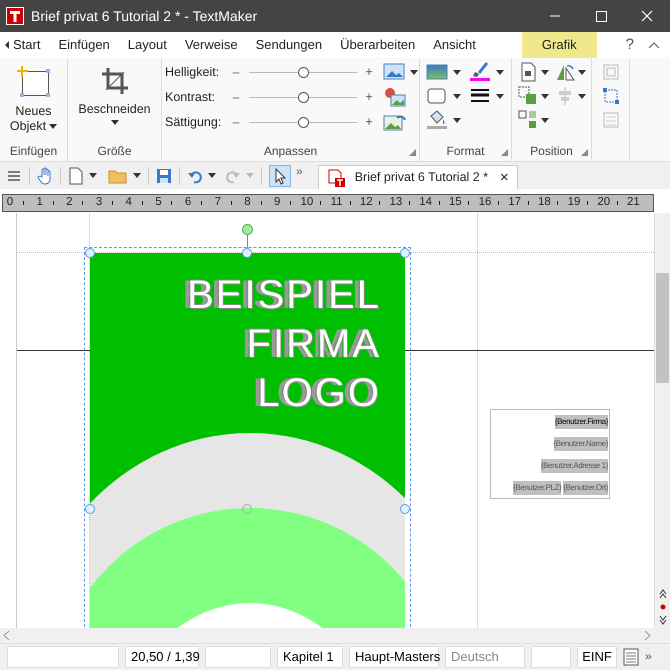 This screenshot has height=670, width=670. Describe the element at coordinates (335, 177) in the screenshot. I see `document-icon` at that location.